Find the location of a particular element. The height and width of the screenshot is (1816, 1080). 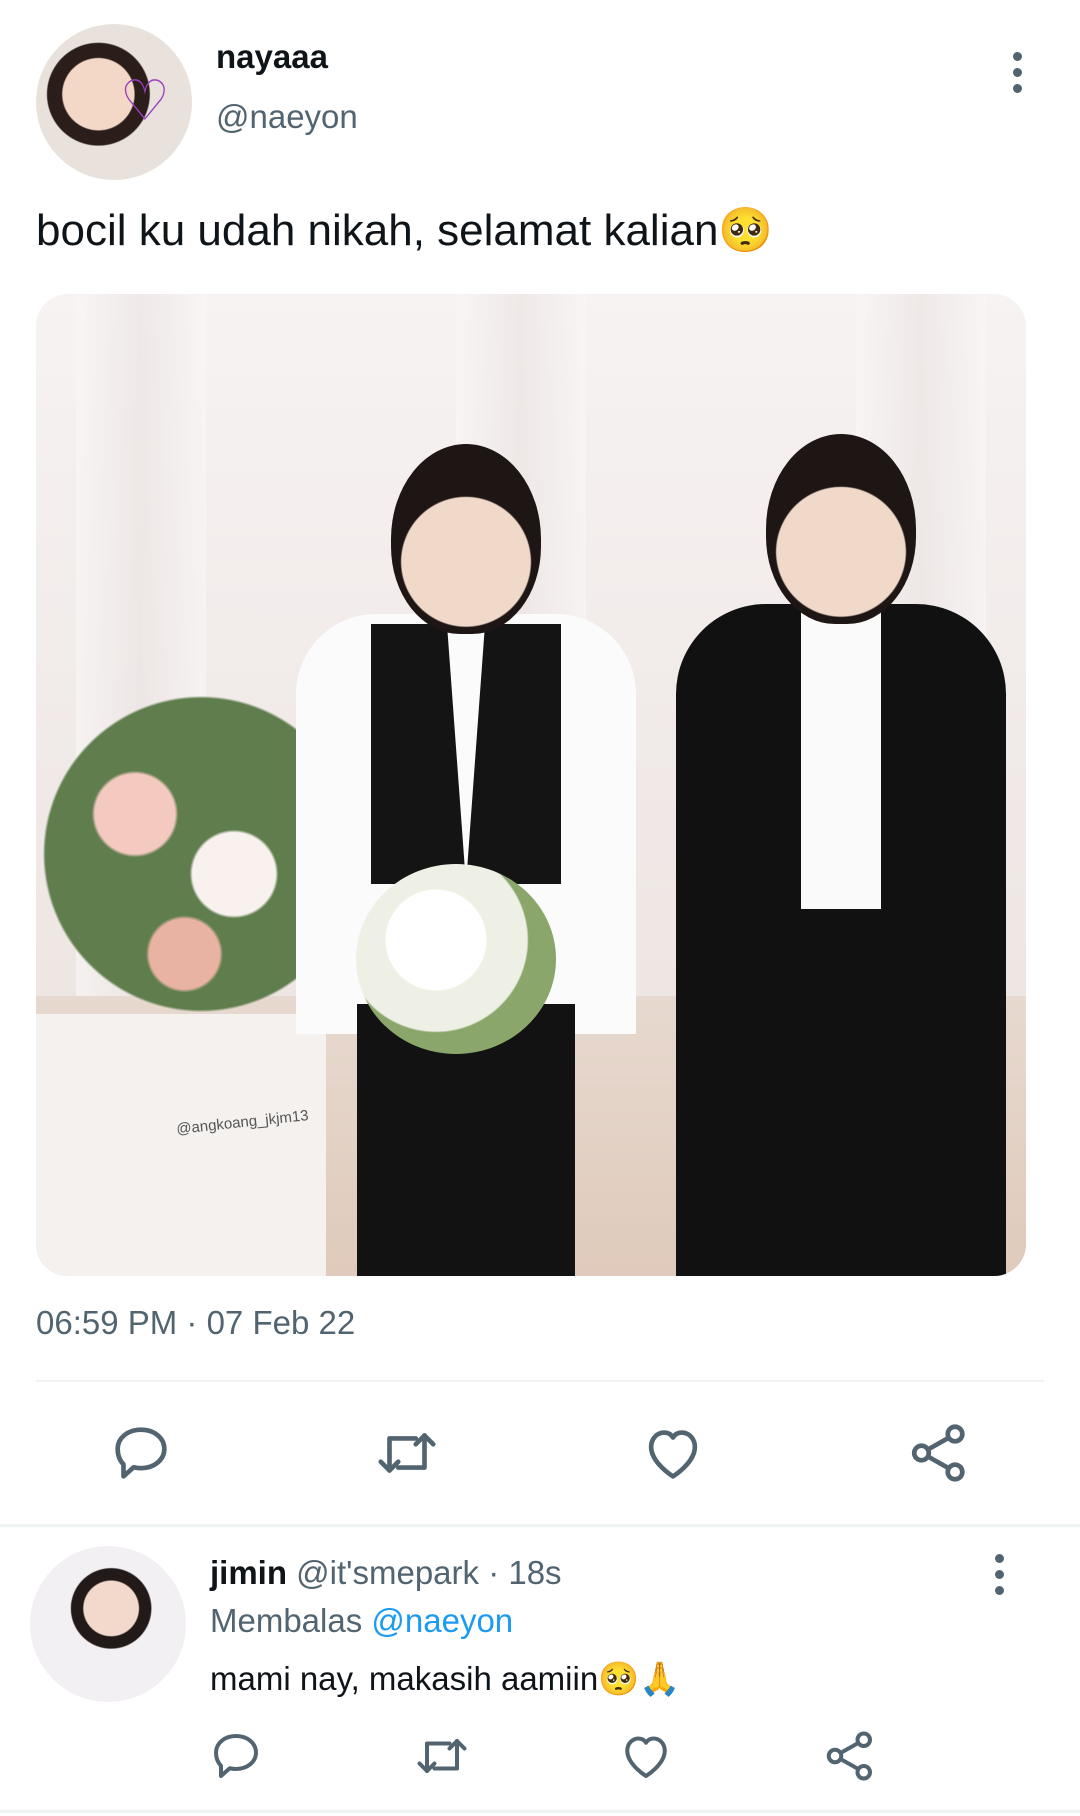

tweet-text: bocil ku udah nikah, selamat kalian🥺 is located at coordinates (405, 230).